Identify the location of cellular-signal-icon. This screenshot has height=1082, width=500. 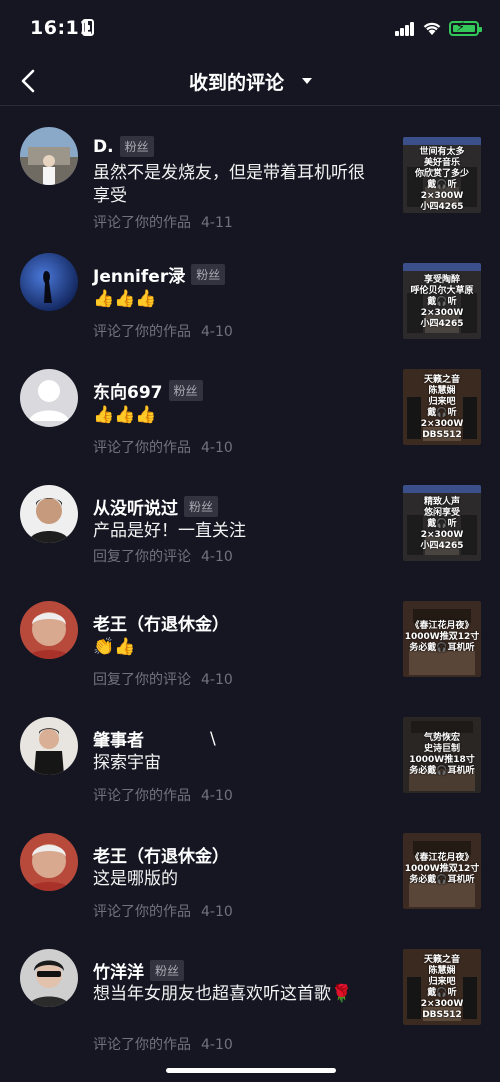
(405, 29).